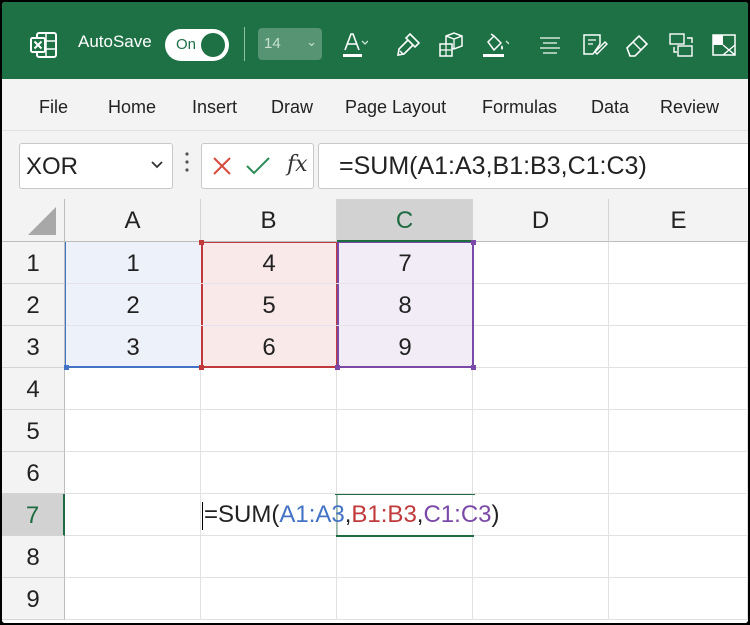  What do you see at coordinates (96, 166) in the screenshot?
I see `name-box: XOR` at bounding box center [96, 166].